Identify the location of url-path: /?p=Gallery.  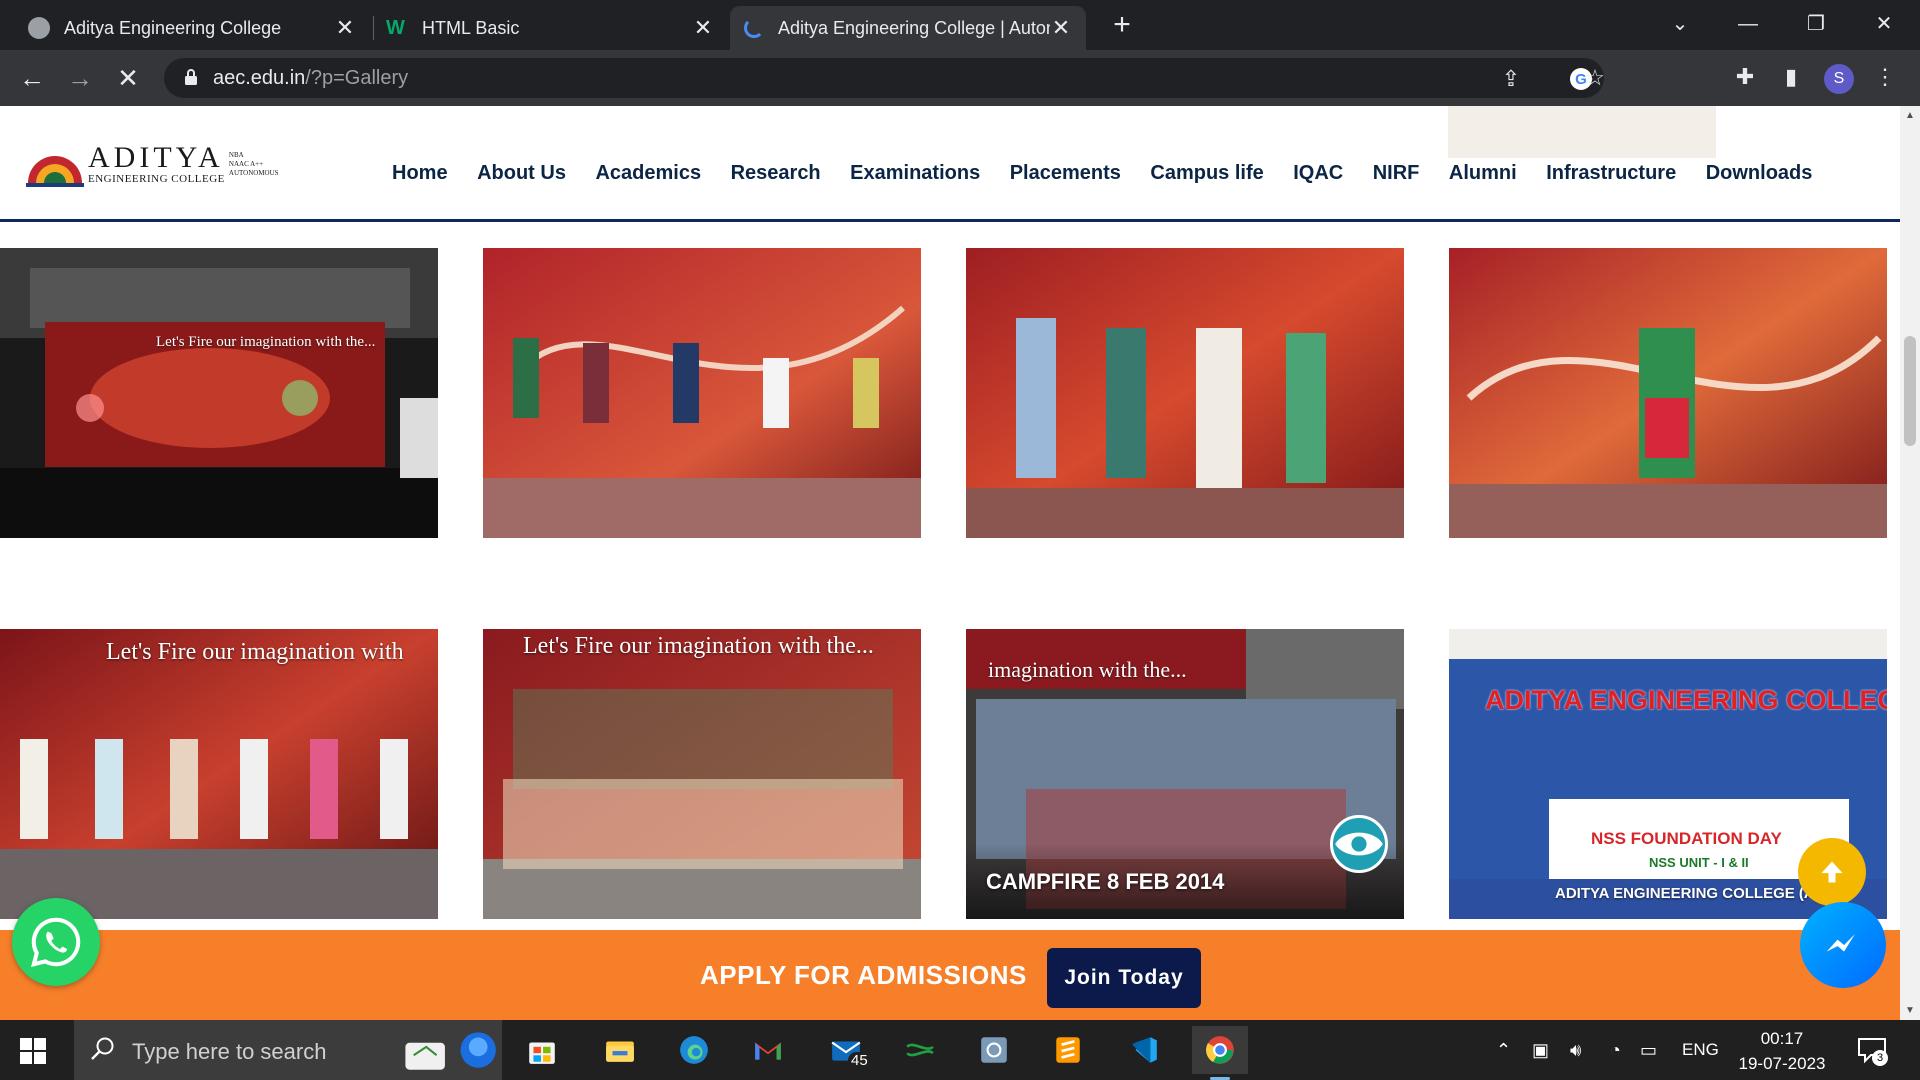
(357, 78).